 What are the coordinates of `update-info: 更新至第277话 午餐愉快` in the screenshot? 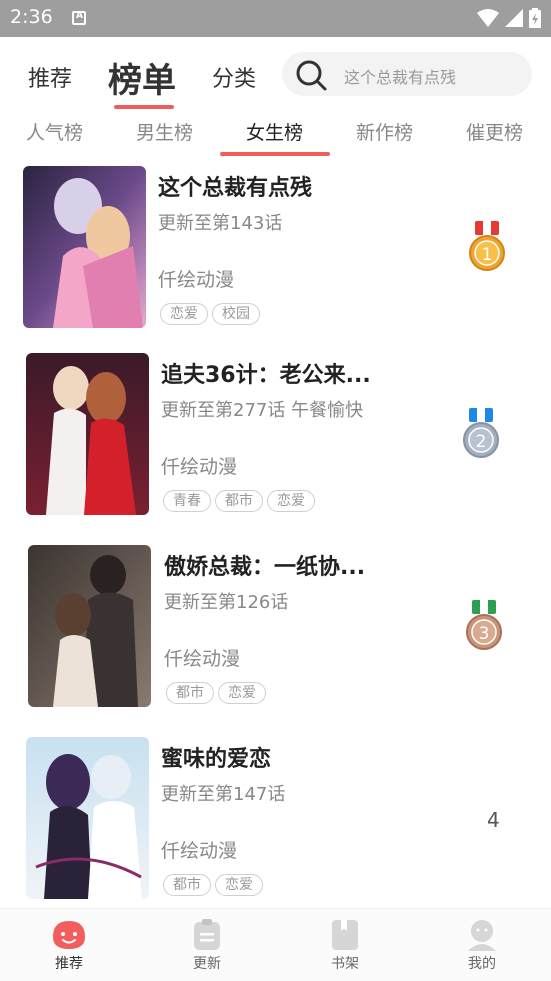 It's located at (262, 410).